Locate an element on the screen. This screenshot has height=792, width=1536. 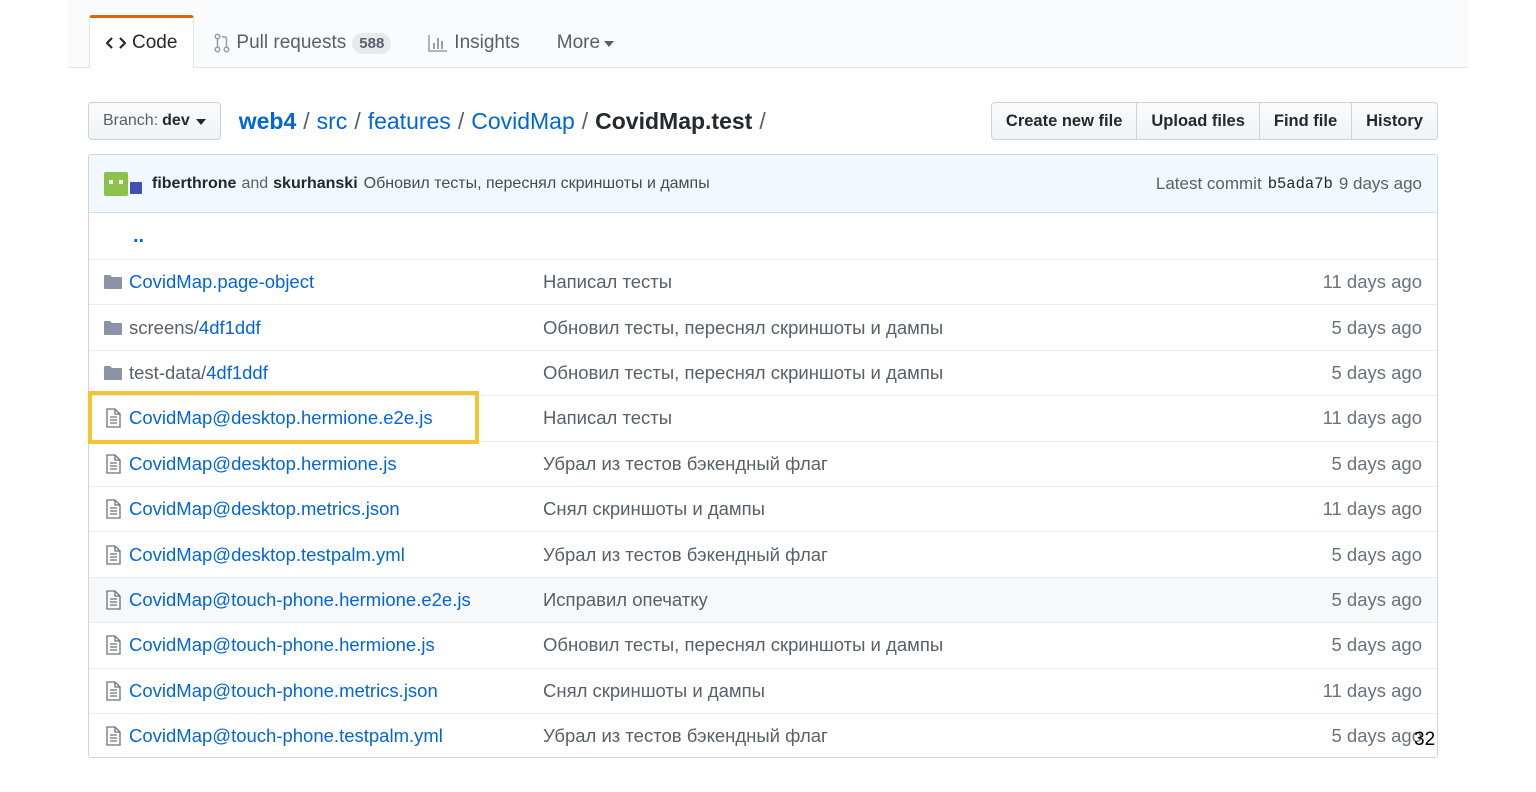
file-name: CovidMap@touch-phone.hermione.js is located at coordinates (336, 645).